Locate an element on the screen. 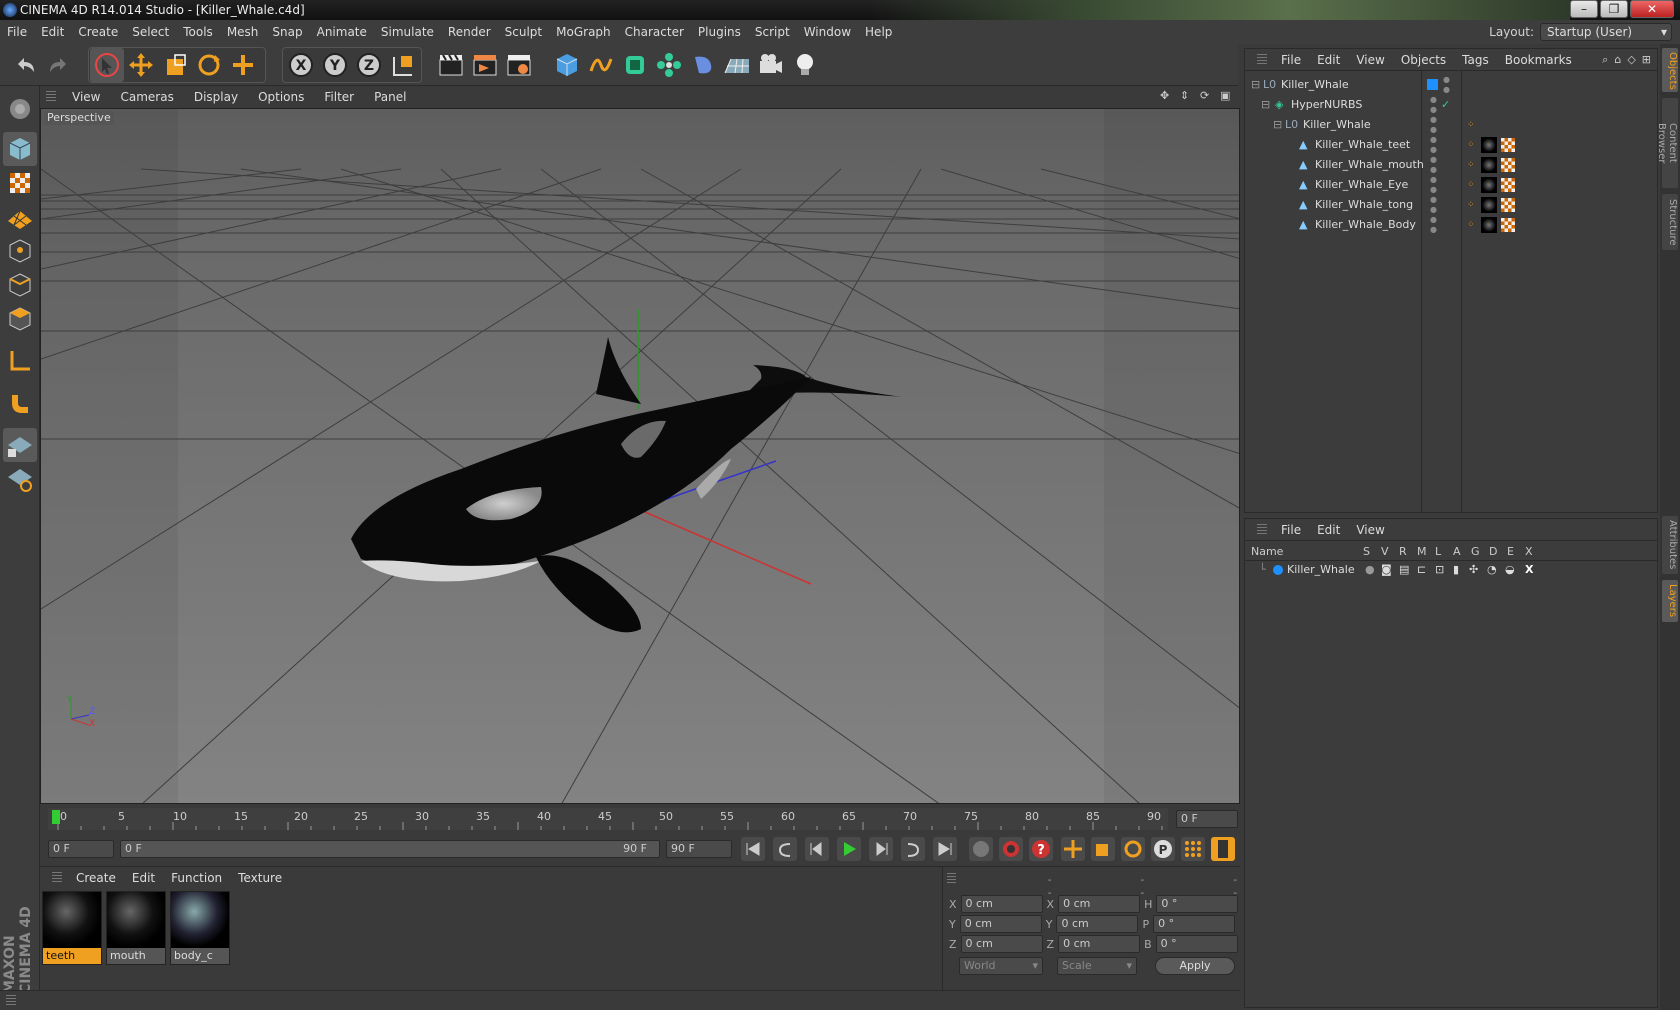 The height and width of the screenshot is (1010, 1680). viewport-menu-display: Display is located at coordinates (216, 97).